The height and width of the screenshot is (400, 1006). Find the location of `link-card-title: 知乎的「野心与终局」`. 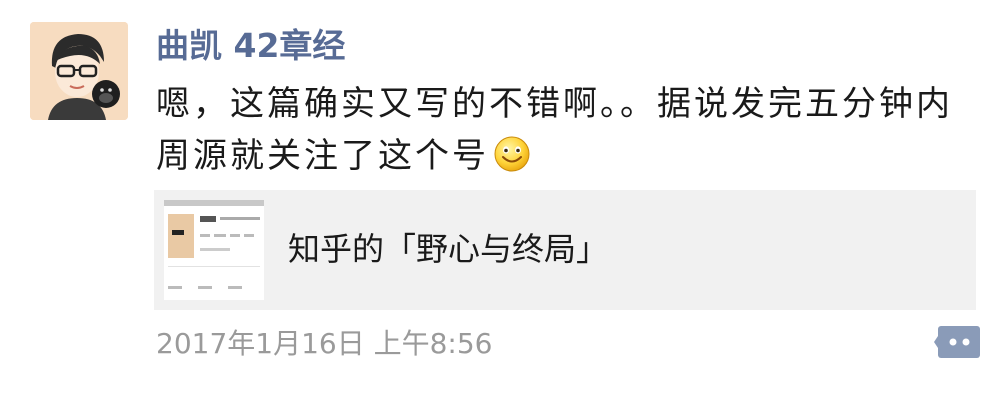

link-card-title: 知乎的「野心与终局」 is located at coordinates (448, 249).